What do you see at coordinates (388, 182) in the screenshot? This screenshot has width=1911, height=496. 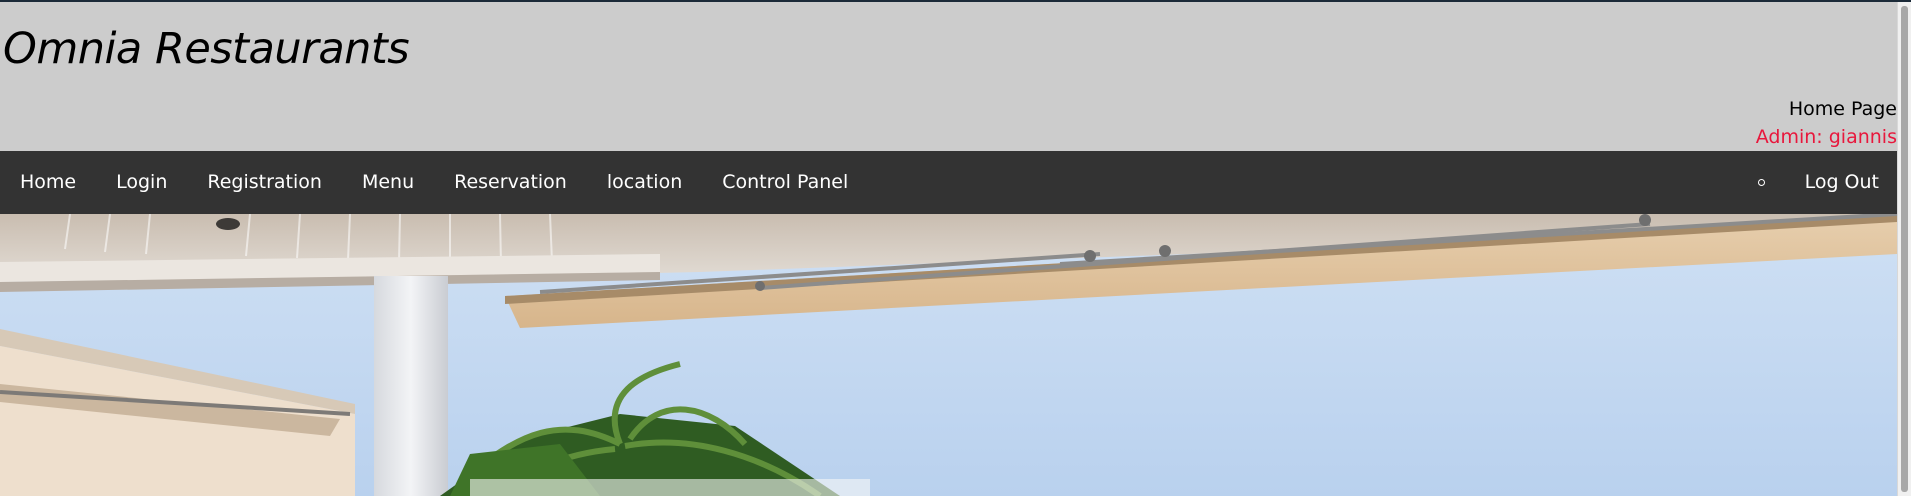 I see `nav-item-menu: Menu` at bounding box center [388, 182].